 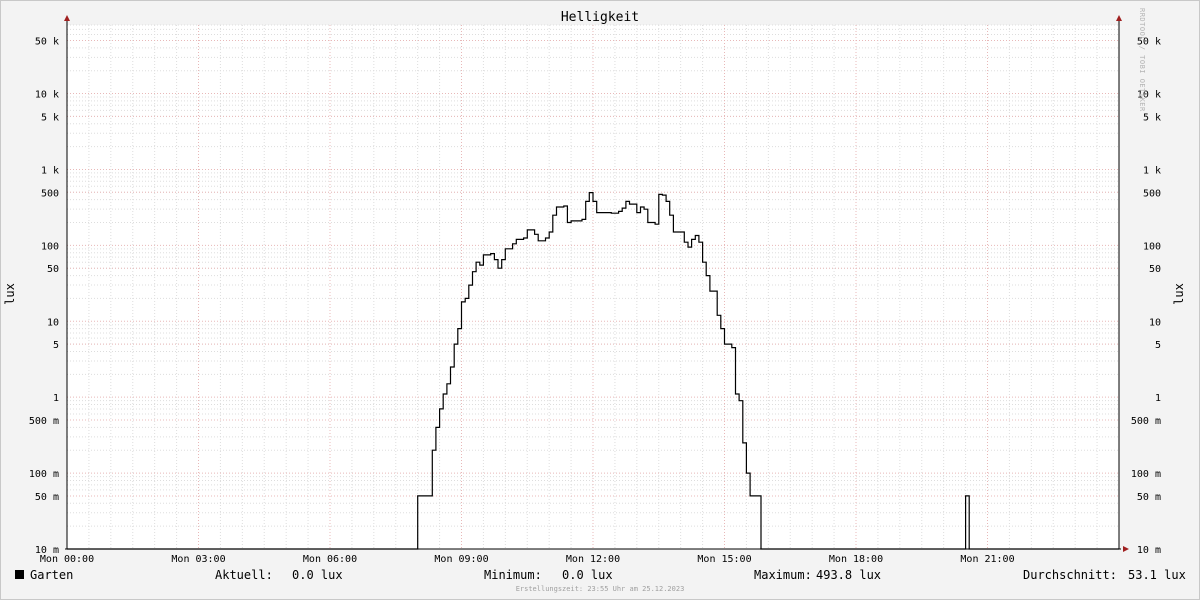 I want to click on y-tick-label-left: 100 m, so click(x=44, y=474).